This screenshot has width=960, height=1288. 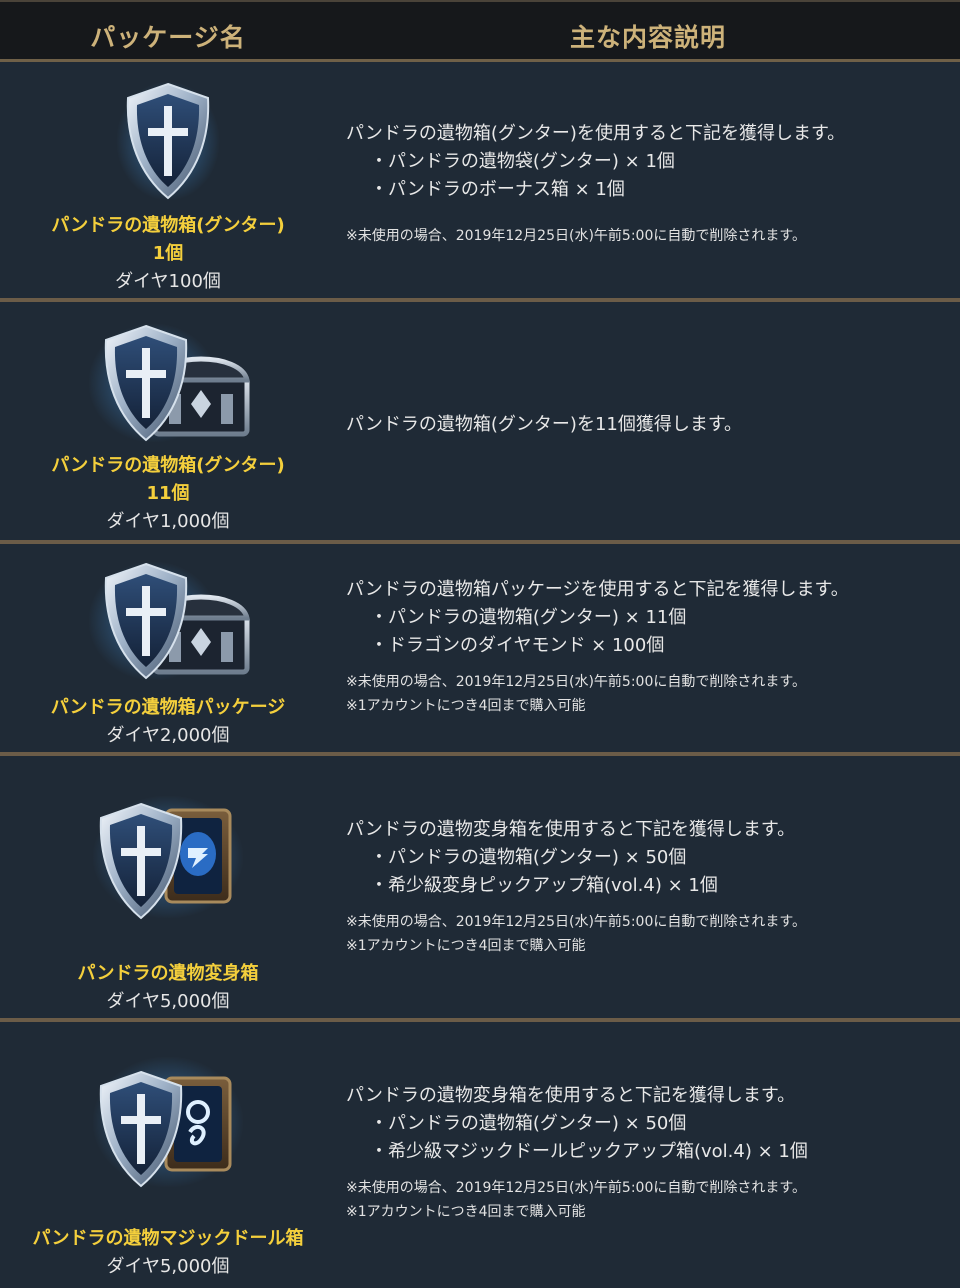 What do you see at coordinates (168, 141) in the screenshot?
I see `shield-icon` at bounding box center [168, 141].